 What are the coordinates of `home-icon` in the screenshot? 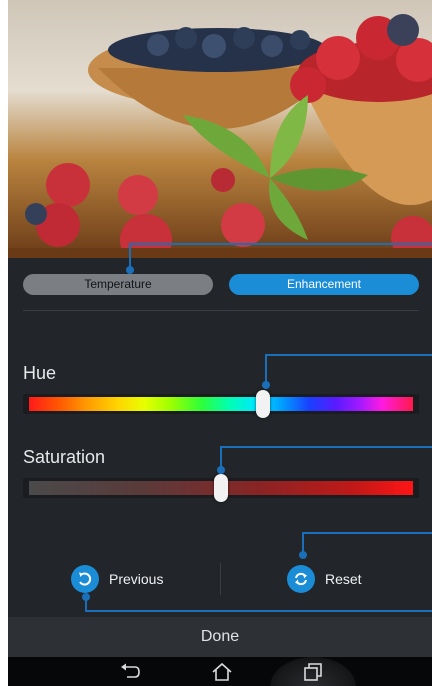 It's located at (222, 672).